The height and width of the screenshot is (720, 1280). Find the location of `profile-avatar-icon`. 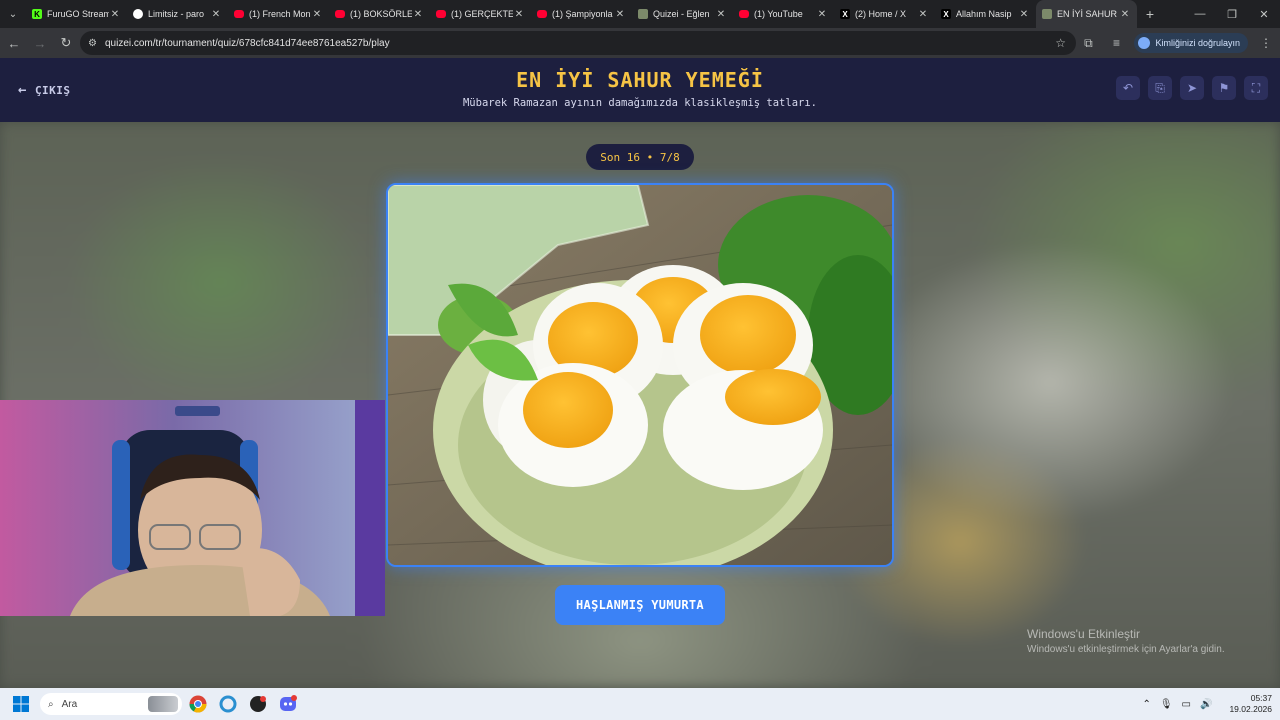

profile-avatar-icon is located at coordinates (1144, 43).